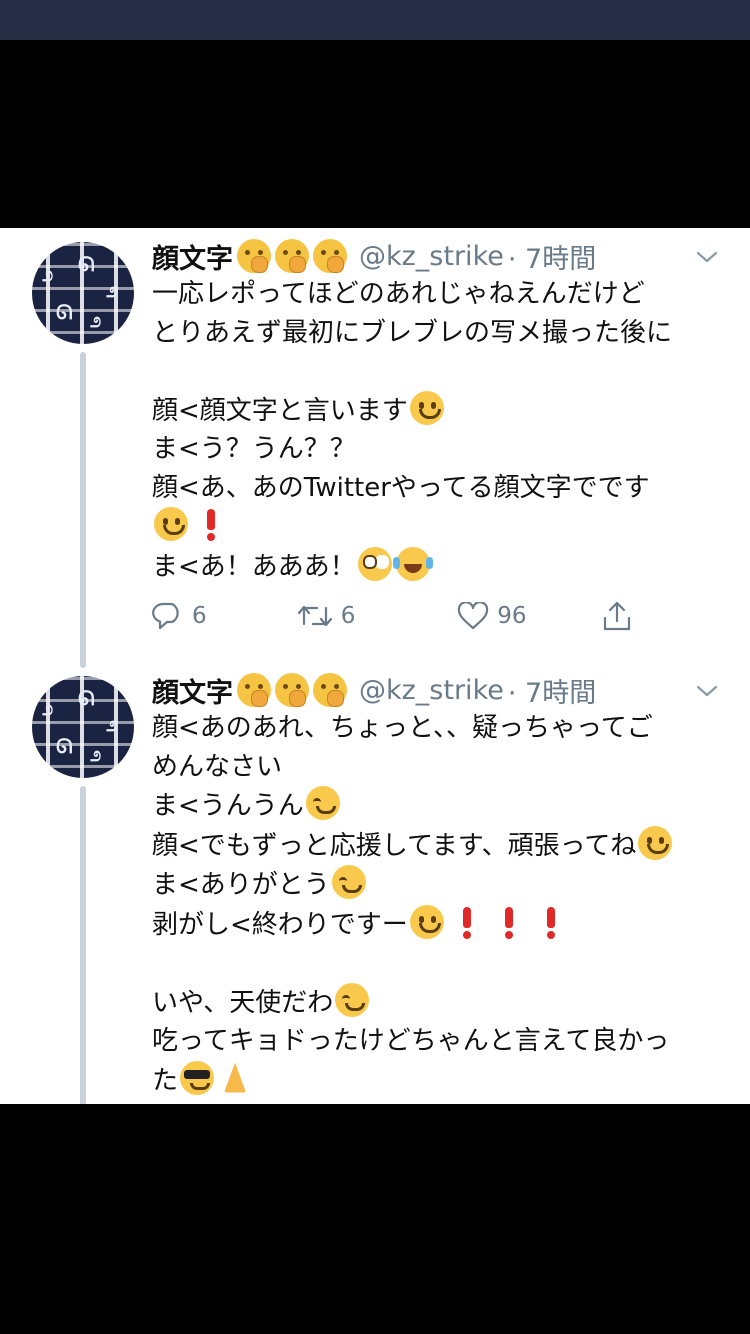  Describe the element at coordinates (224, 616) in the screenshot. I see `reply-button: 6` at that location.